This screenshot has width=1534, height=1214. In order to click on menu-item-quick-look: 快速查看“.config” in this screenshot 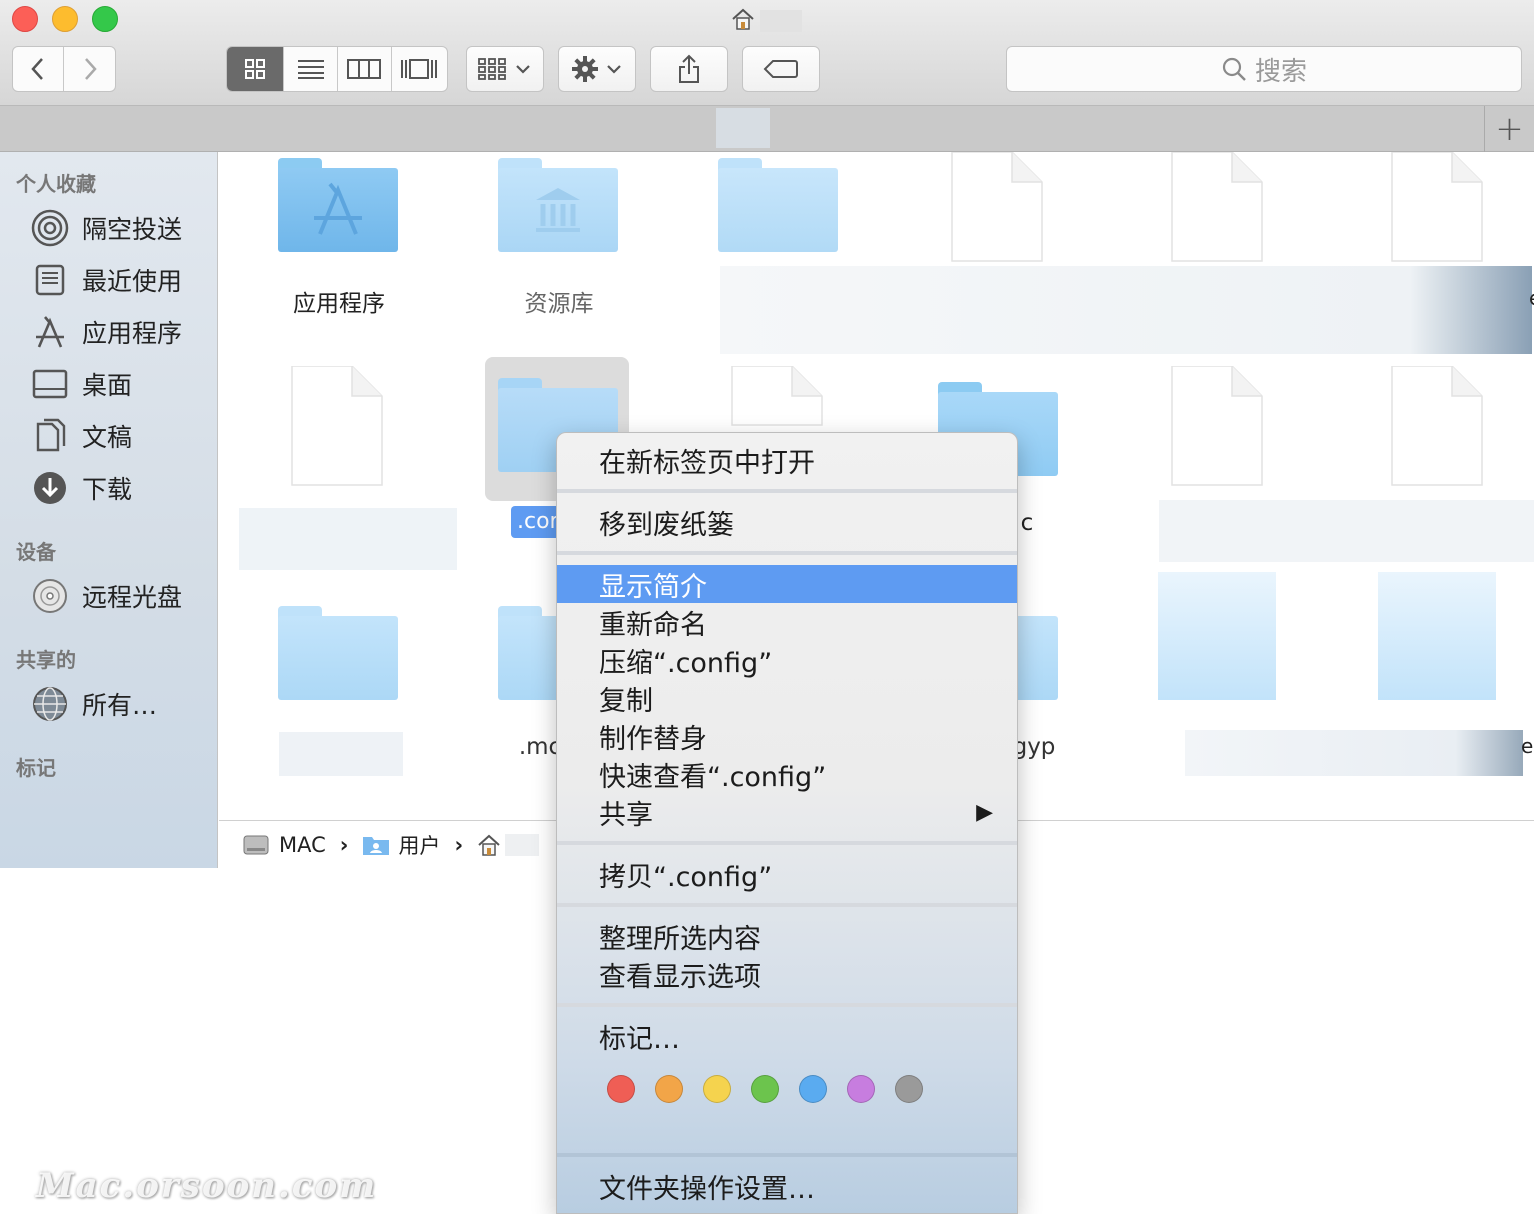, I will do `click(787, 774)`.